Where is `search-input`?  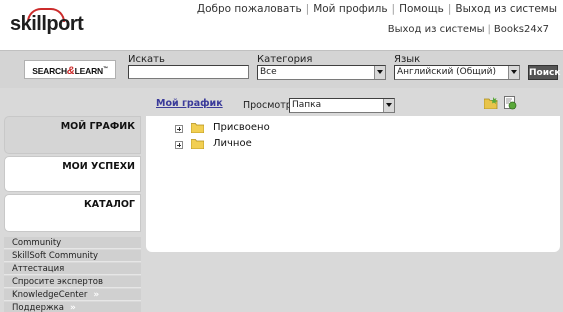 search-input is located at coordinates (188, 72).